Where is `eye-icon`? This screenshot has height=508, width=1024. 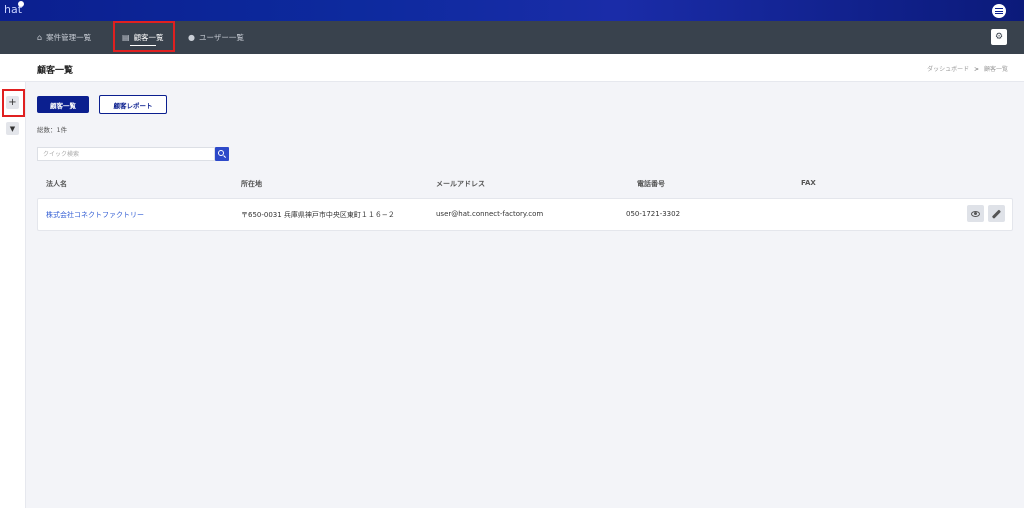
eye-icon is located at coordinates (975, 213).